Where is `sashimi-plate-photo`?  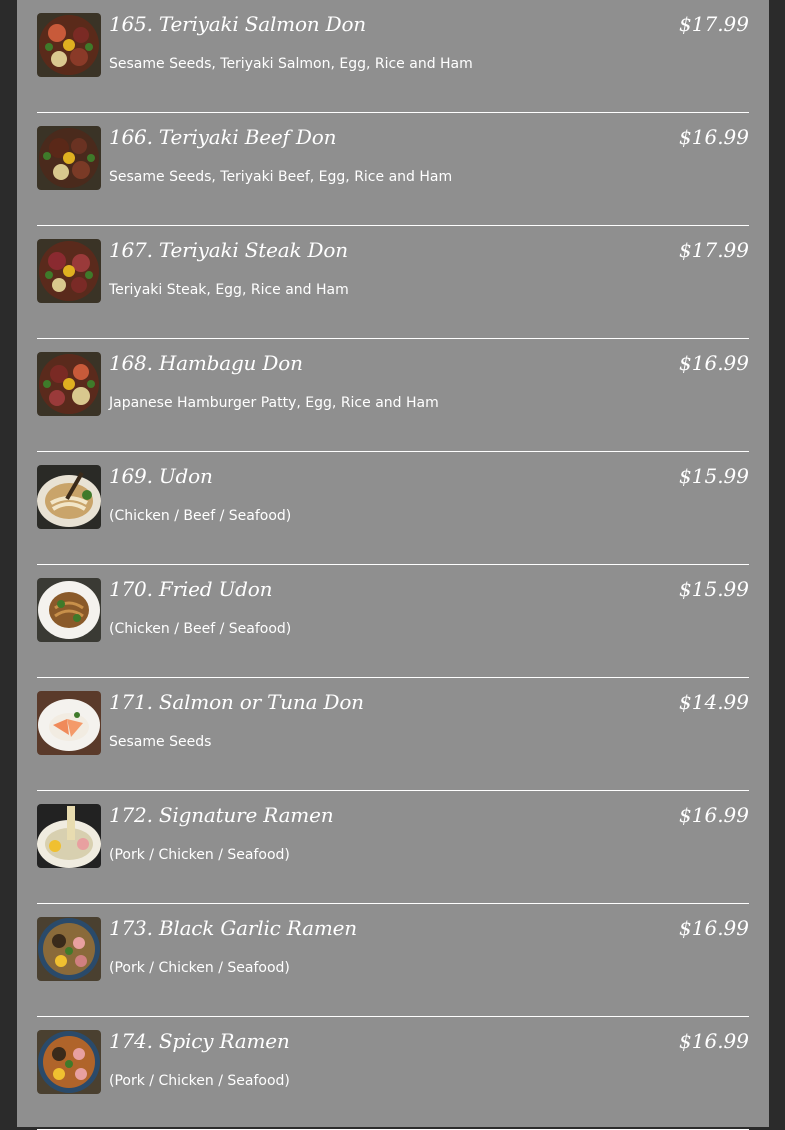 sashimi-plate-photo is located at coordinates (69, 723).